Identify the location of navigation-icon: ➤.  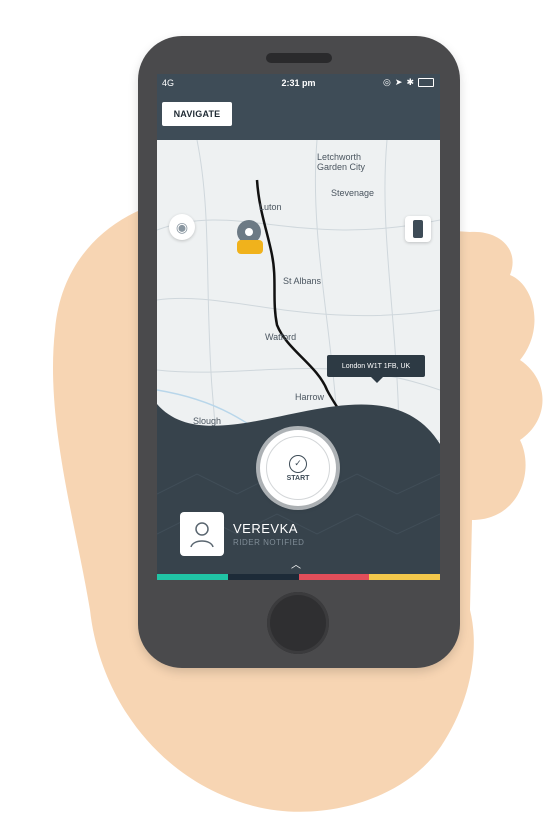
(398, 82).